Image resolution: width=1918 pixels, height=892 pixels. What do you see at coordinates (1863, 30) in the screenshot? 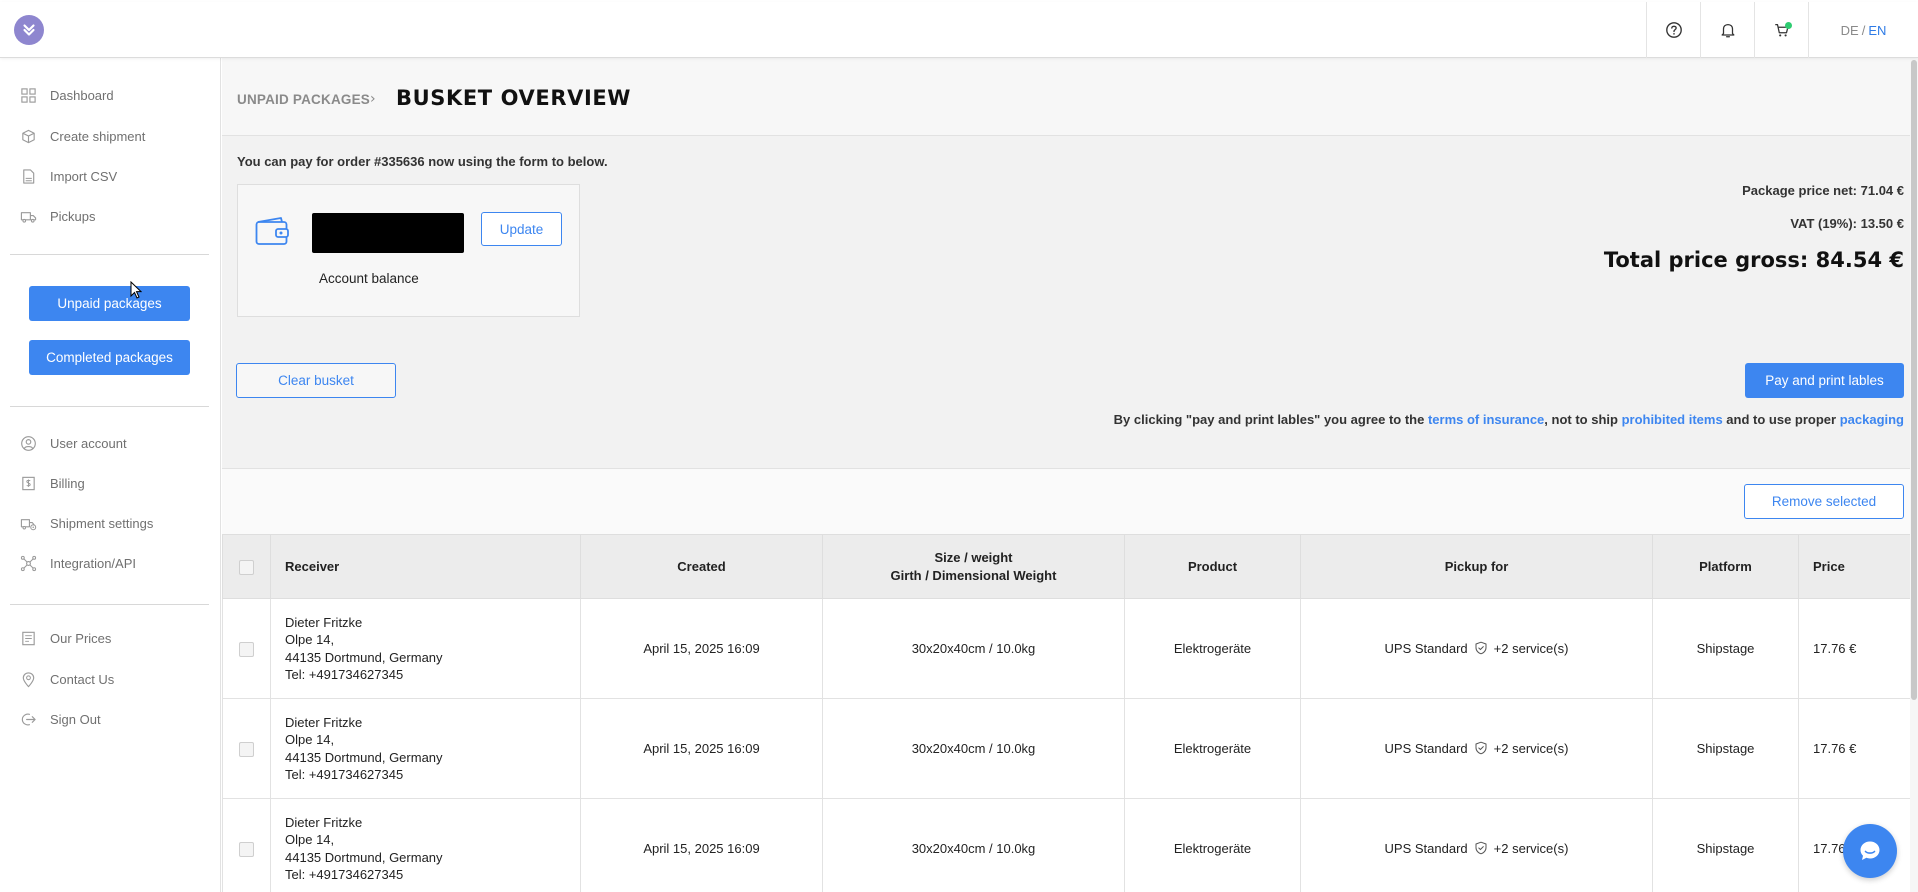
I see `language-switcher: DE / EN` at bounding box center [1863, 30].